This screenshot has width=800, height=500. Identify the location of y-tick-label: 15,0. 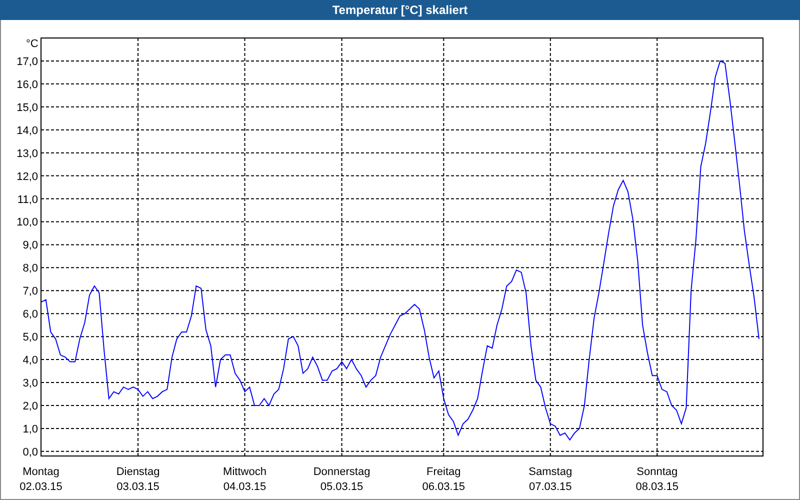
(27, 108).